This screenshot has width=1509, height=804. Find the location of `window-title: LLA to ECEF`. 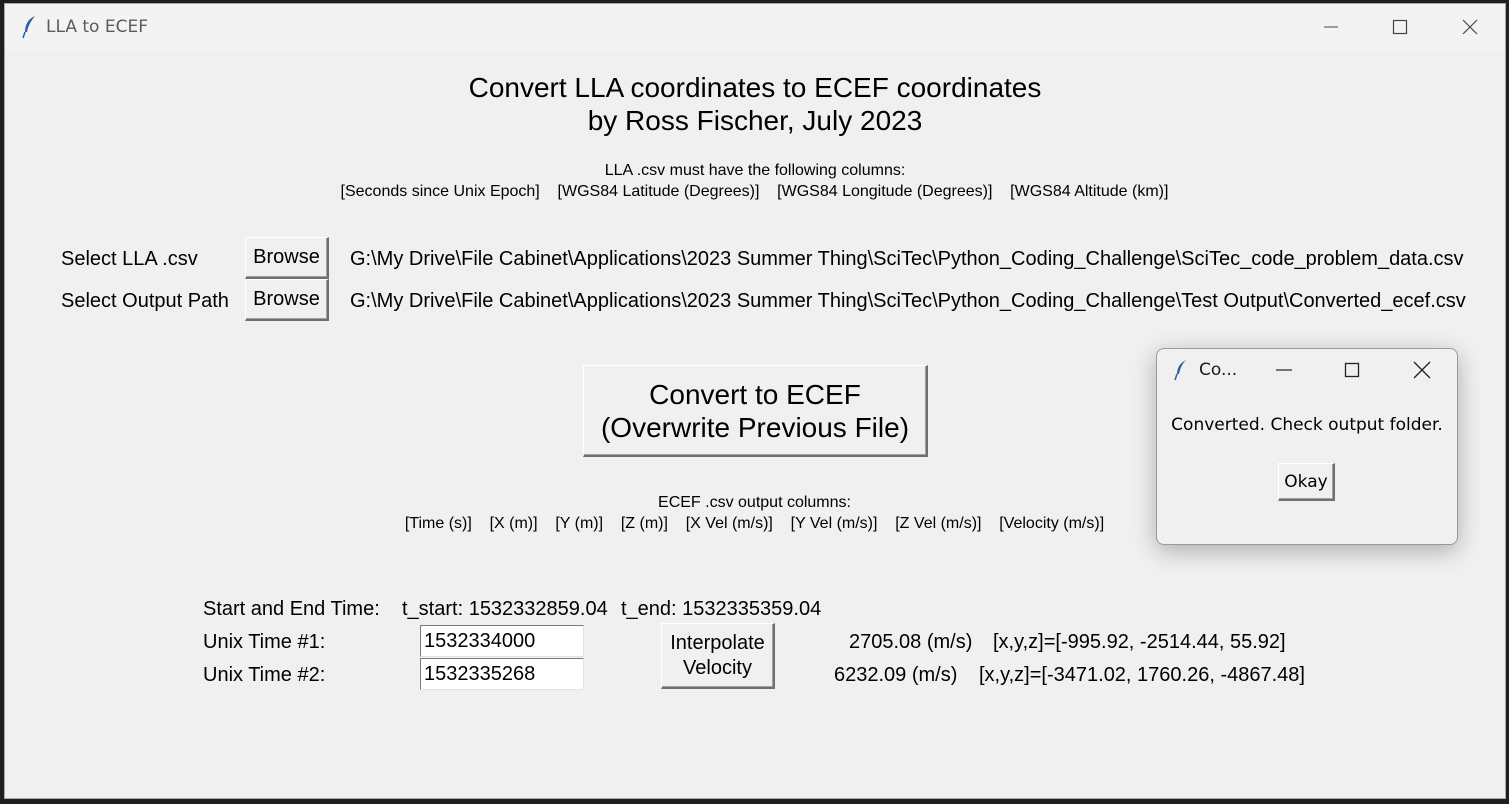

window-title: LLA to ECEF is located at coordinates (97, 27).